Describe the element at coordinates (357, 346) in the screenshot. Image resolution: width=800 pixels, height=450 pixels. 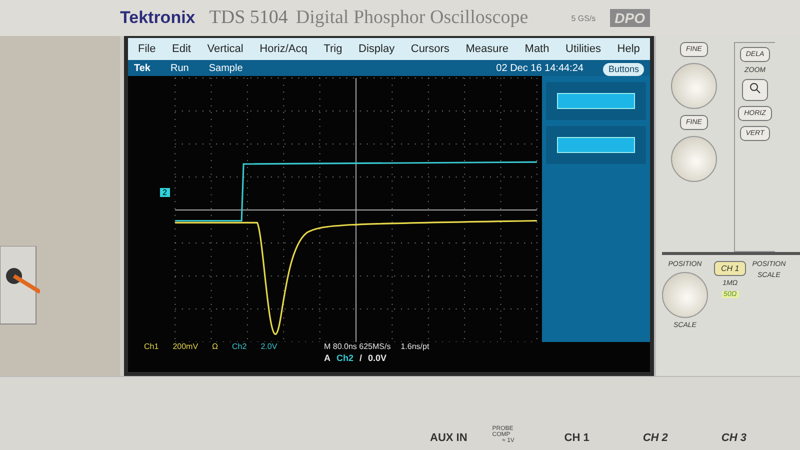
I see `timebase-readout: M 80.0ns 625MS/s` at that location.